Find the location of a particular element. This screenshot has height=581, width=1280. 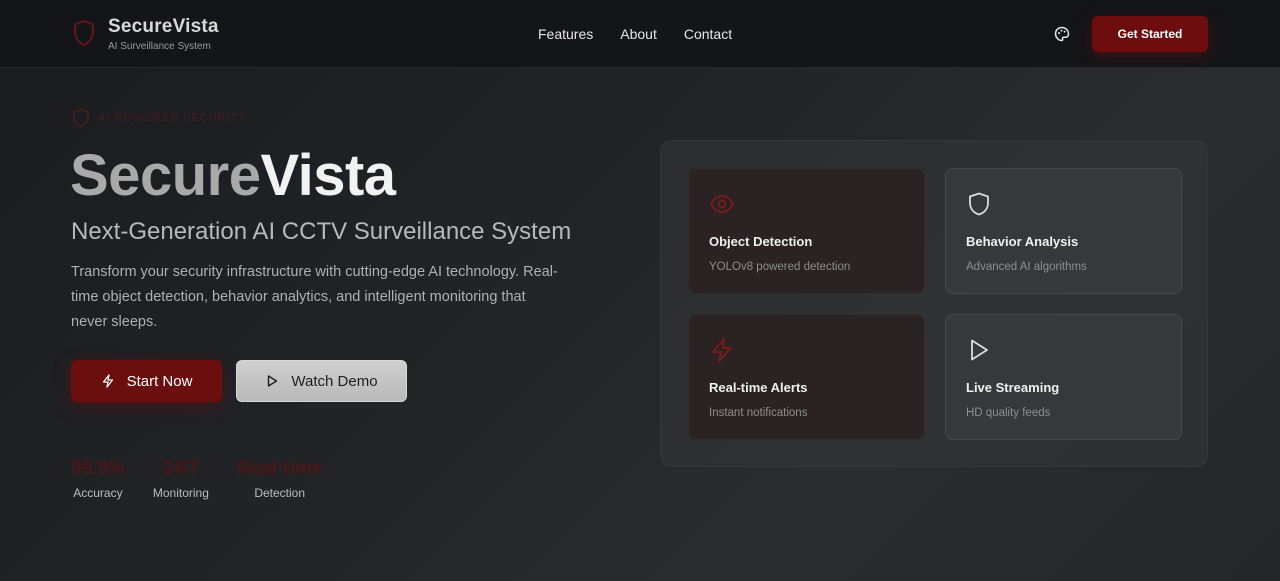

feature-title: Behavior Analysis is located at coordinates (1022, 241).